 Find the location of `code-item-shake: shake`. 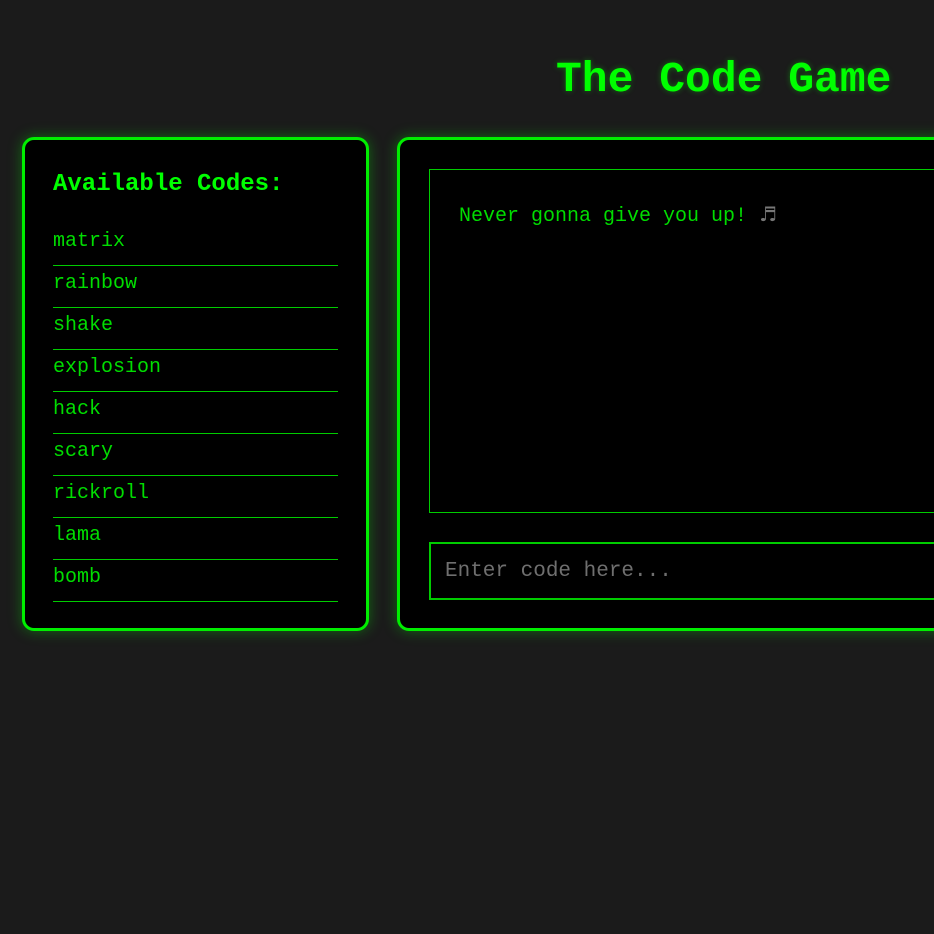

code-item-shake: shake is located at coordinates (195, 329).